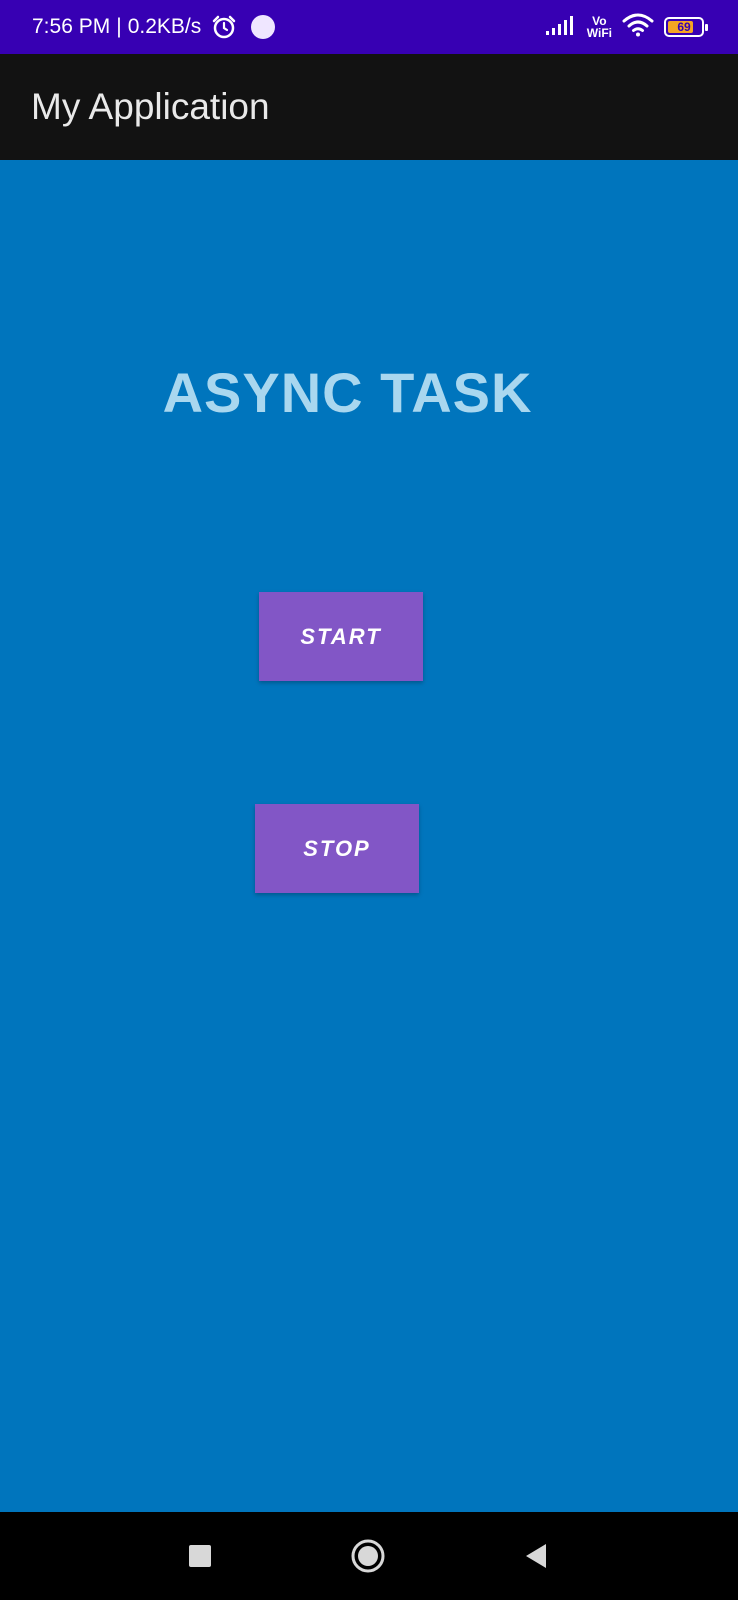 The width and height of the screenshot is (738, 1600). What do you see at coordinates (561, 27) in the screenshot?
I see `signal-icon` at bounding box center [561, 27].